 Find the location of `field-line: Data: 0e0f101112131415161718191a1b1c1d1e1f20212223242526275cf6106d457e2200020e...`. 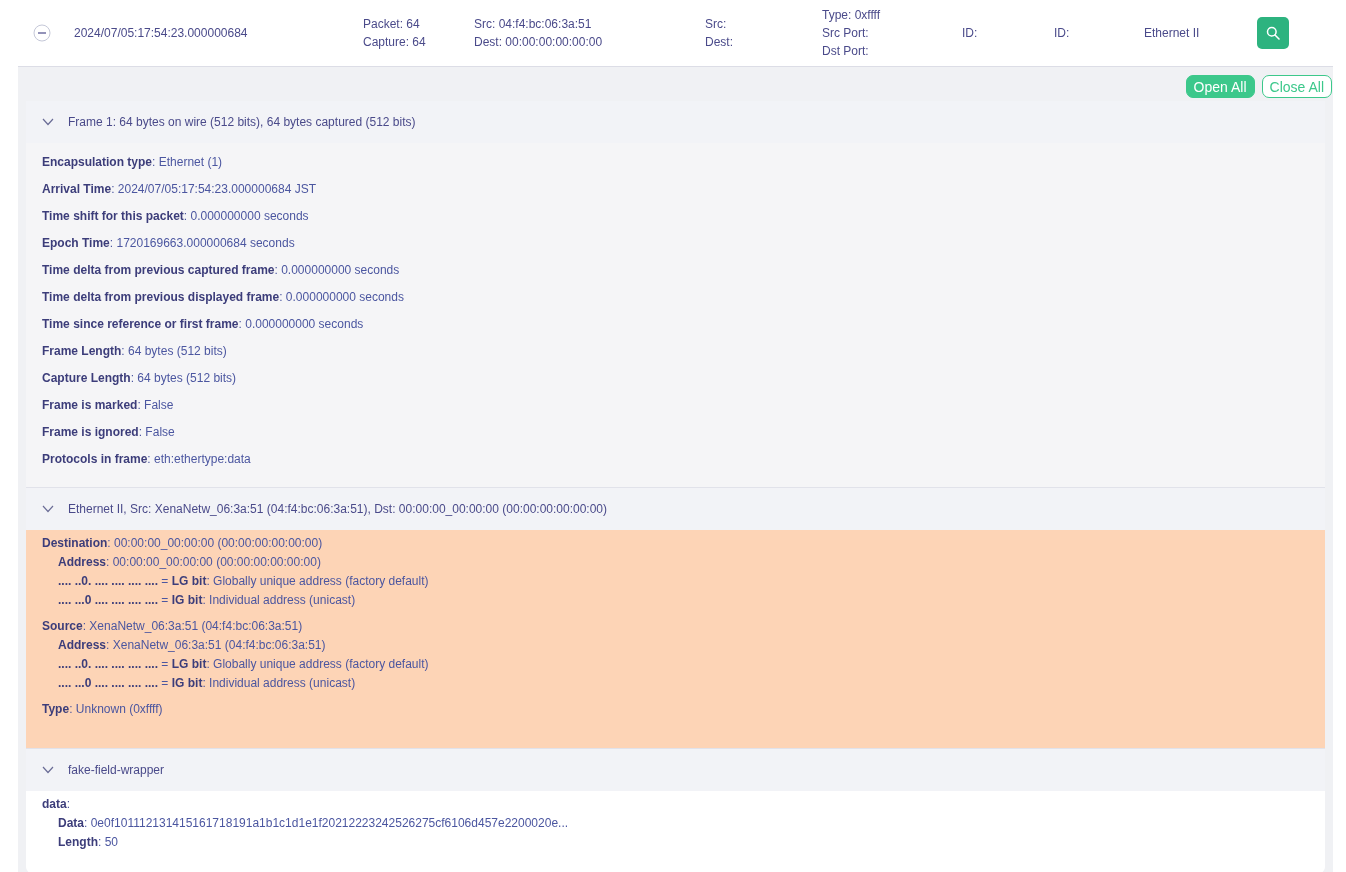

field-line: Data: 0e0f101112131415161718191a1b1c1d1e1f20212223242526275cf6106d457e2200020e... is located at coordinates (313, 823).